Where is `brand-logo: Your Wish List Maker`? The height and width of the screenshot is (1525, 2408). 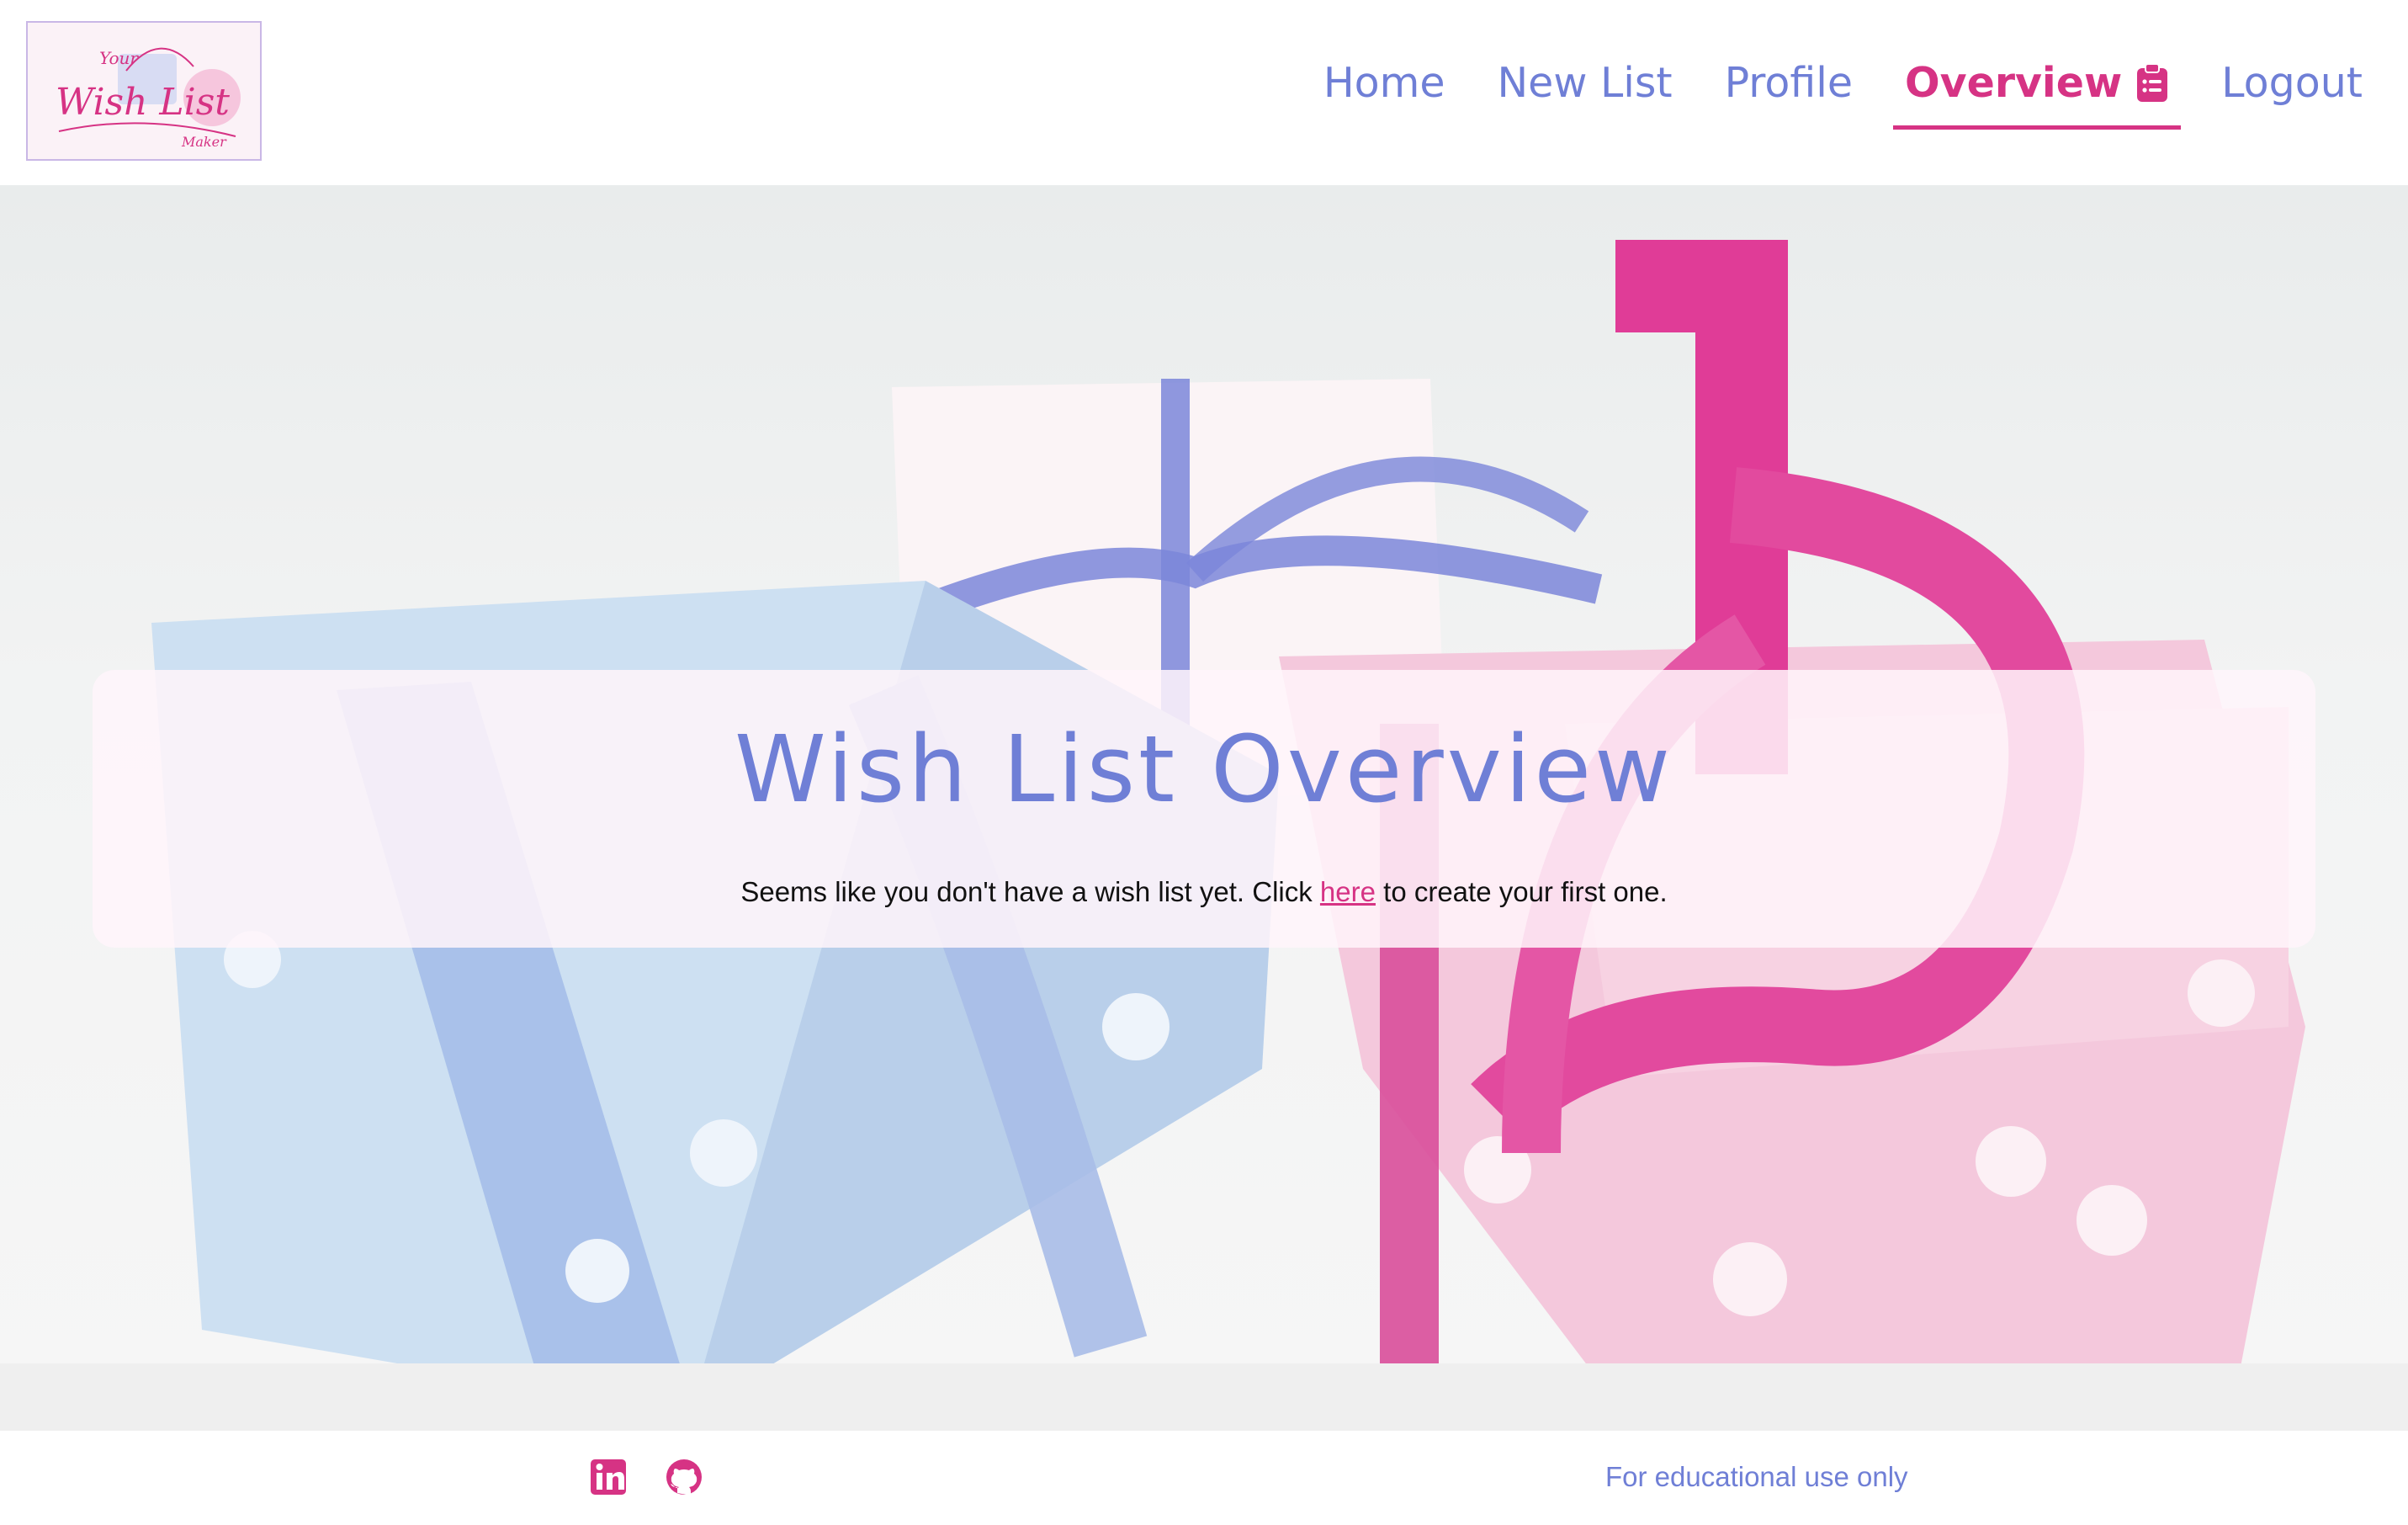 brand-logo: Your Wish List Maker is located at coordinates (144, 91).